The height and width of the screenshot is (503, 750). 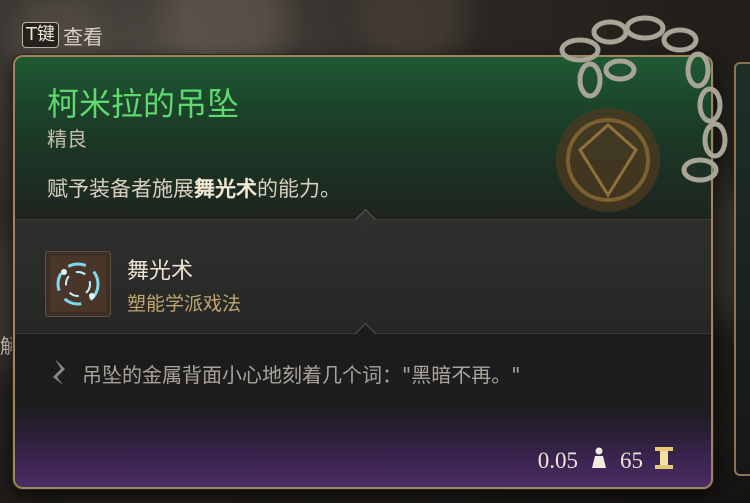 What do you see at coordinates (631, 460) in the screenshot?
I see `gold-value: 65` at bounding box center [631, 460].